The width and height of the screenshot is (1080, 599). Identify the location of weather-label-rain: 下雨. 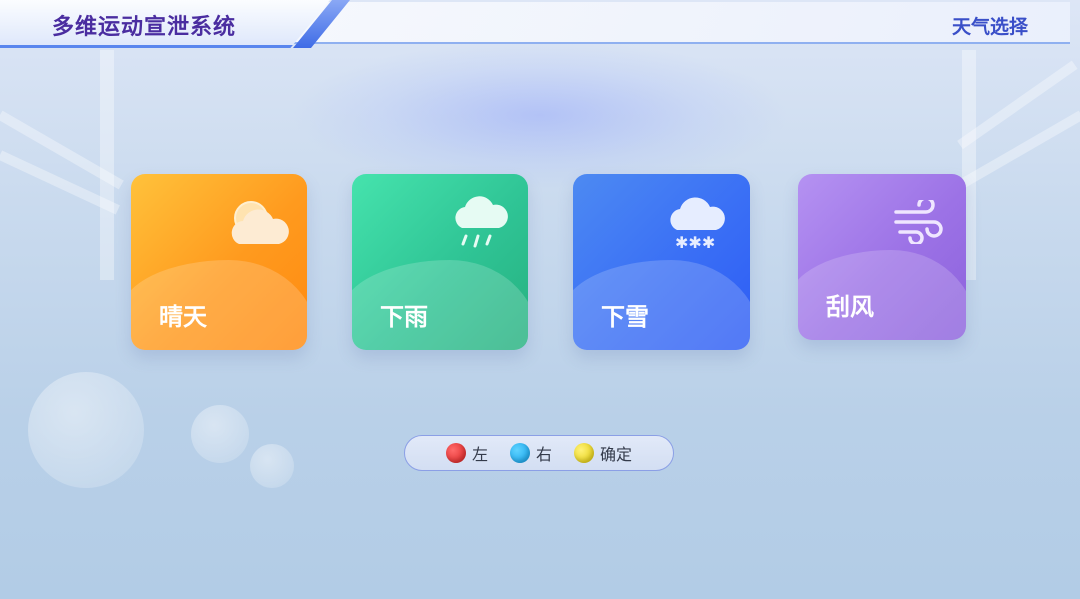
(404, 317).